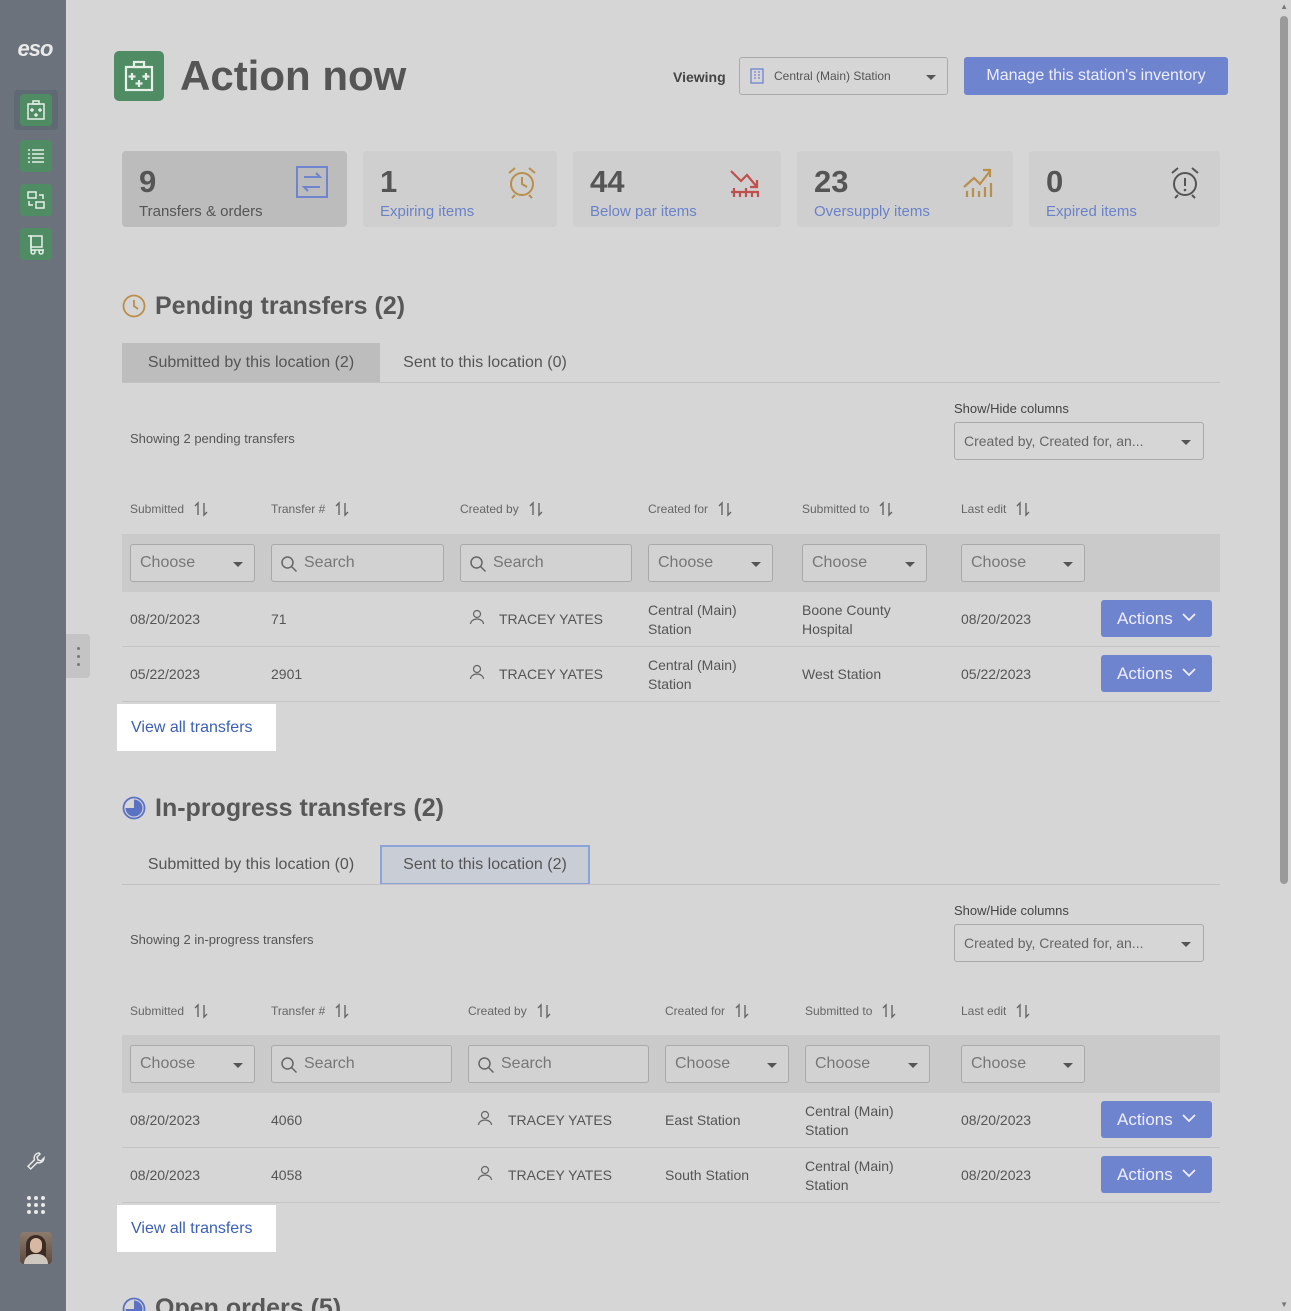  I want to click on scrollbar-thumb, so click(1284, 450).